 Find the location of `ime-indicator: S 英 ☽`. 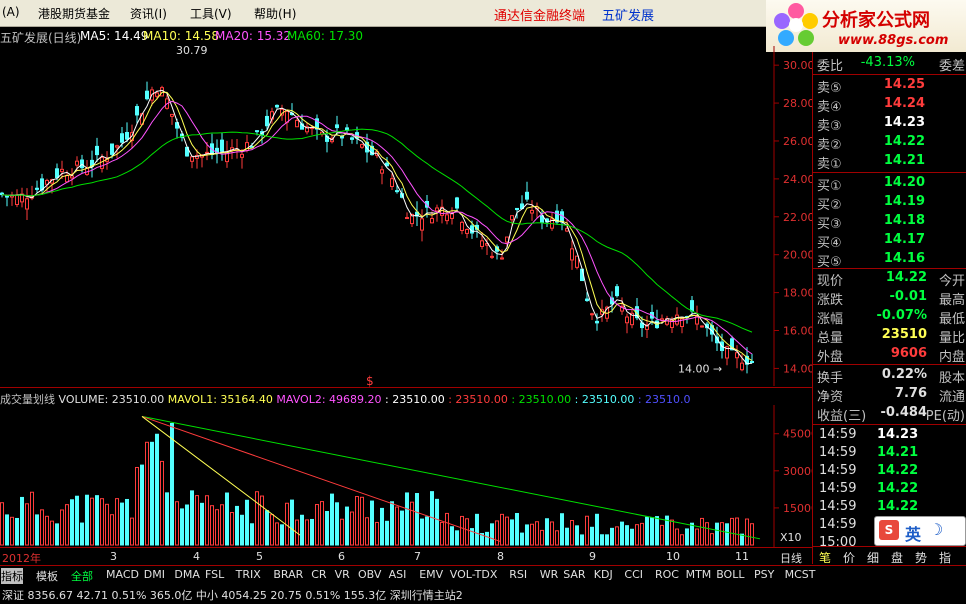

ime-indicator: S 英 ☽ is located at coordinates (920, 531).